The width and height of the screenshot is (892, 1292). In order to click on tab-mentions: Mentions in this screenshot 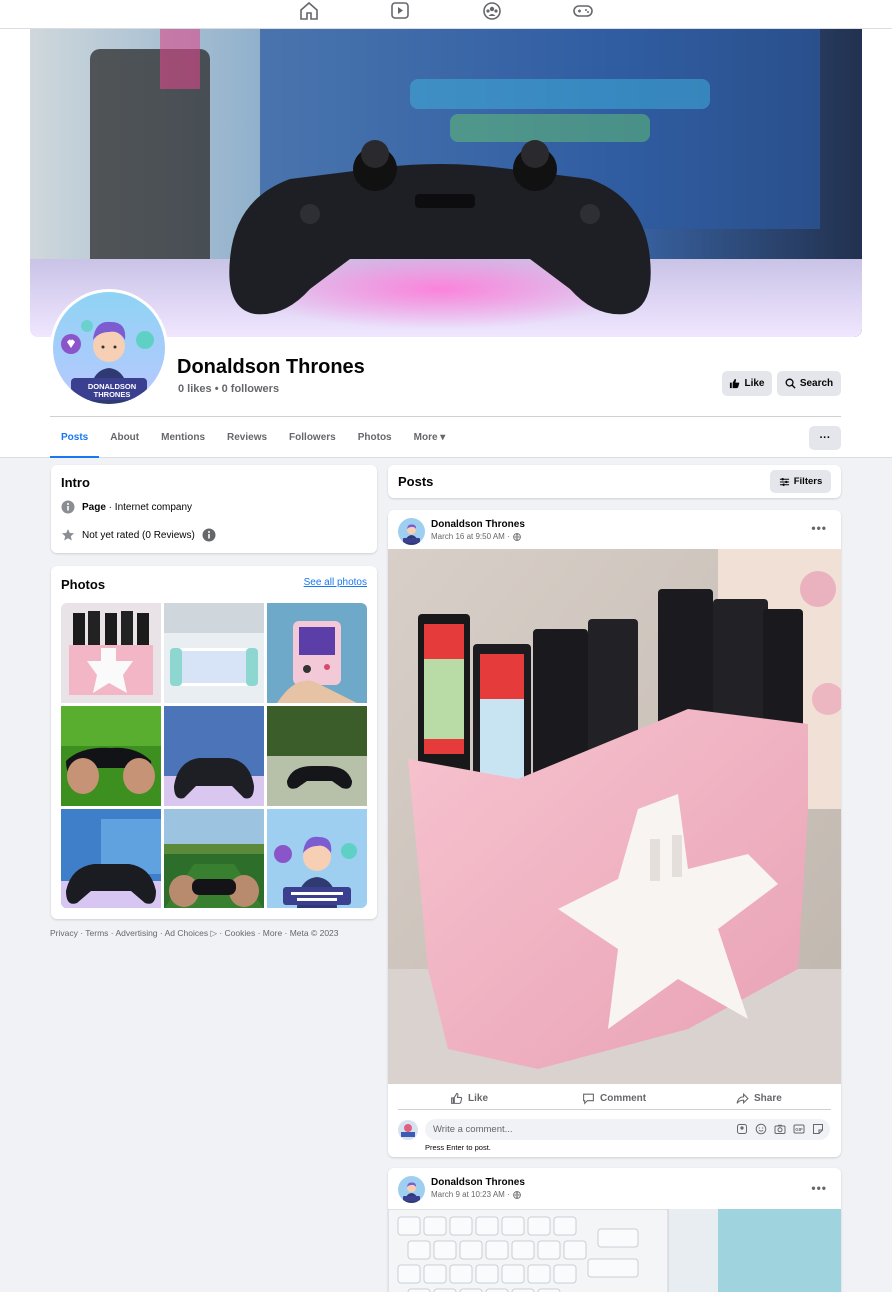, I will do `click(183, 440)`.